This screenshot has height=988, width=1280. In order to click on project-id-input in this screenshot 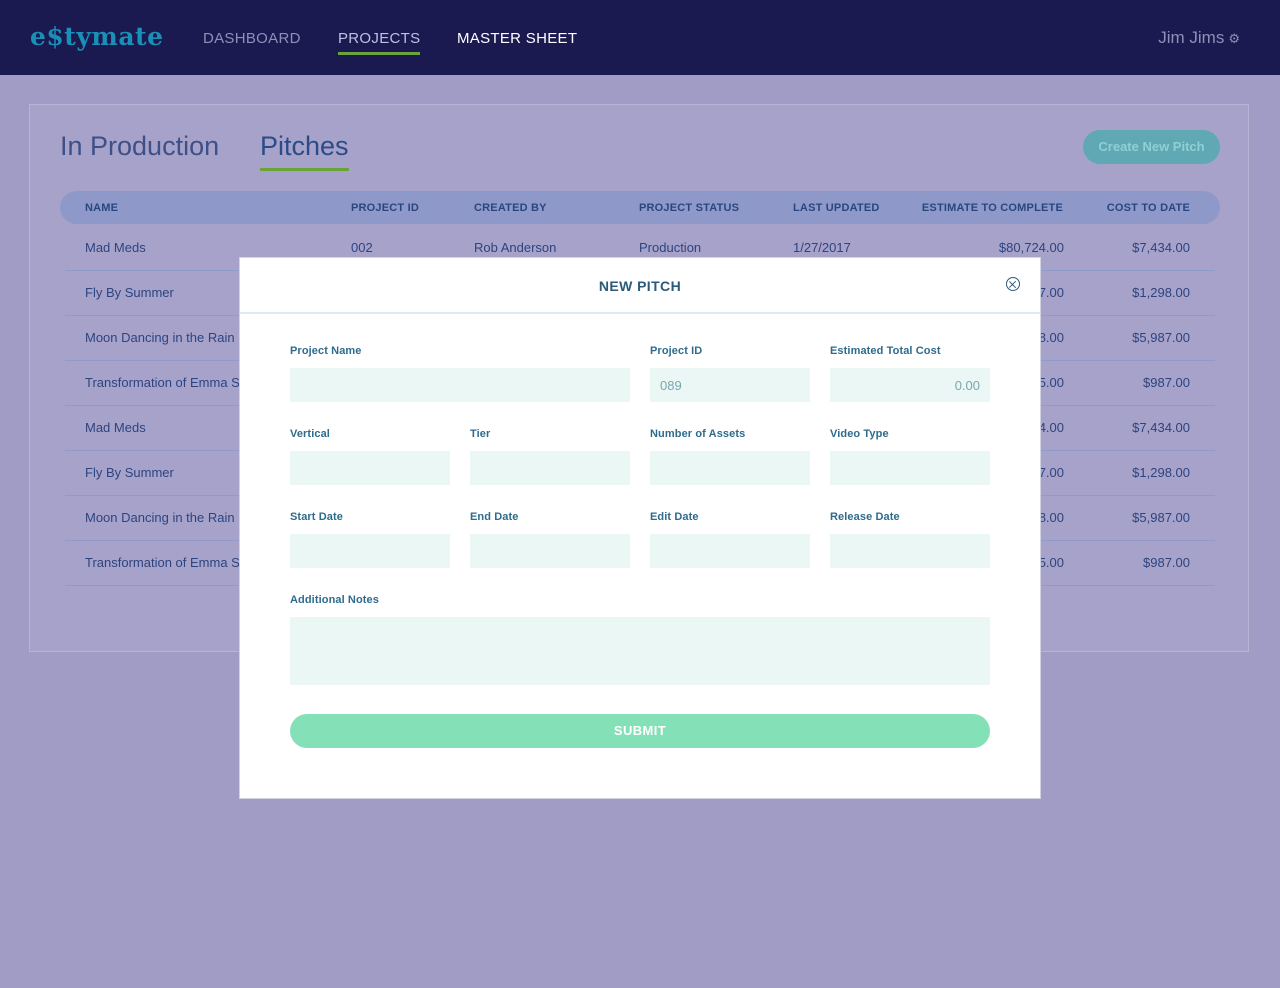, I will do `click(730, 385)`.